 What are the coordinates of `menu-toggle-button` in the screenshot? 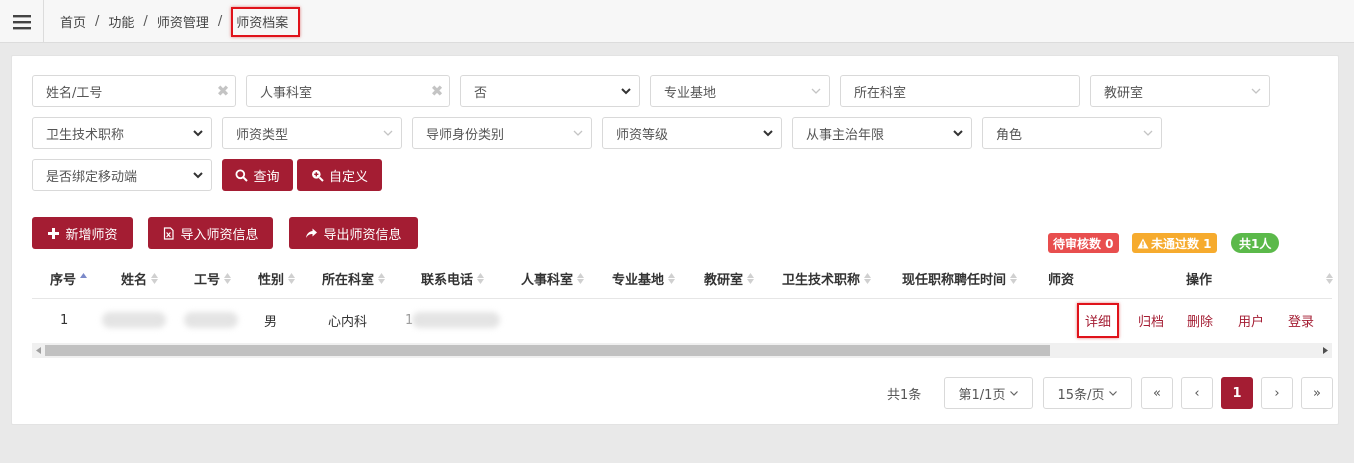 It's located at (22, 21).